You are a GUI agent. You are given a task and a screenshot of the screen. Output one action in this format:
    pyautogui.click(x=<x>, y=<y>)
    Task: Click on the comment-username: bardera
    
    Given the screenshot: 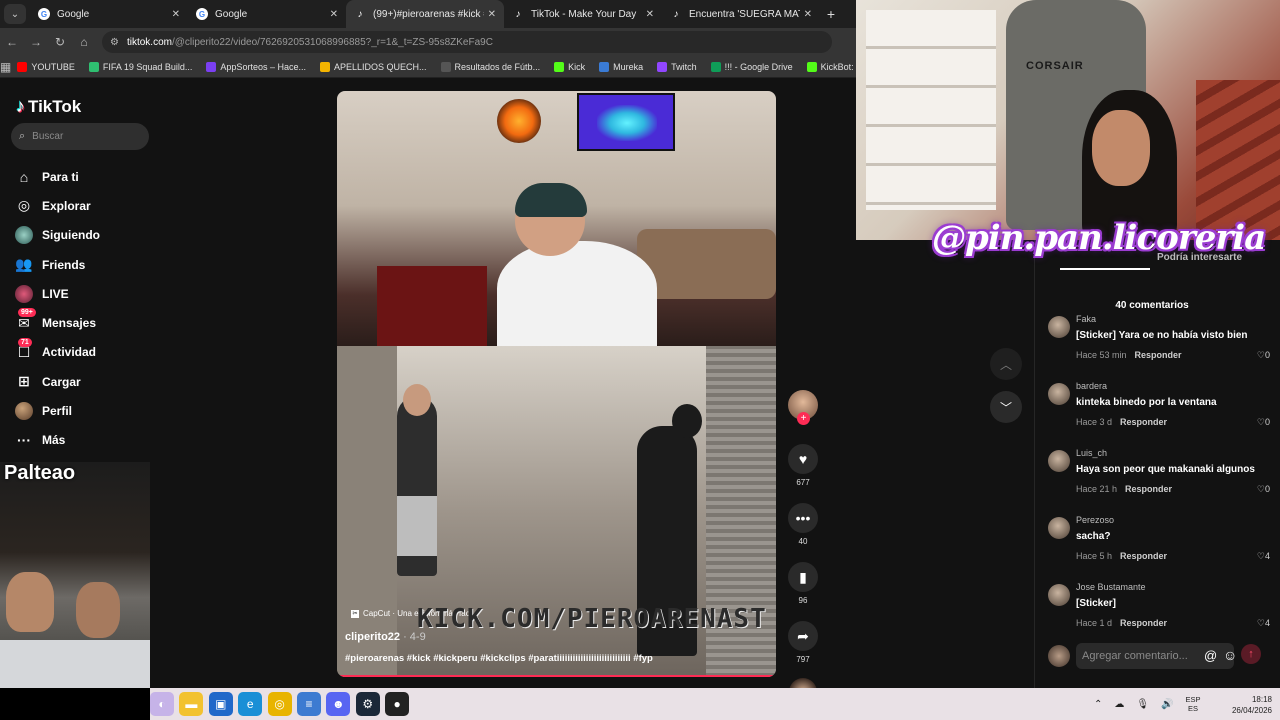 What is the action you would take?
    pyautogui.click(x=1091, y=386)
    